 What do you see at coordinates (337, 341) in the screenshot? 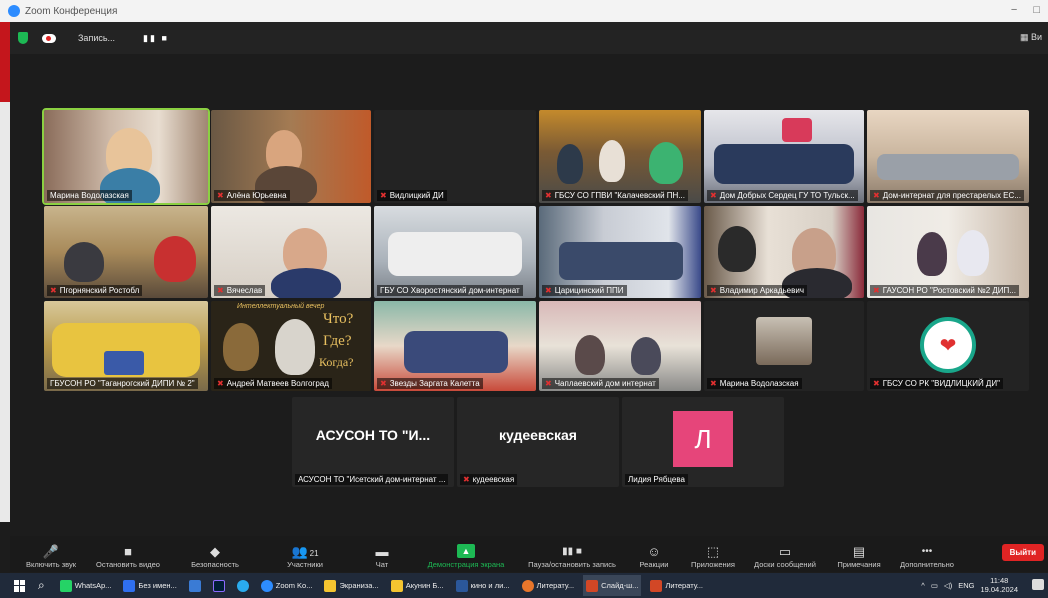
I see `slide-question-2: Где?` at bounding box center [337, 341].